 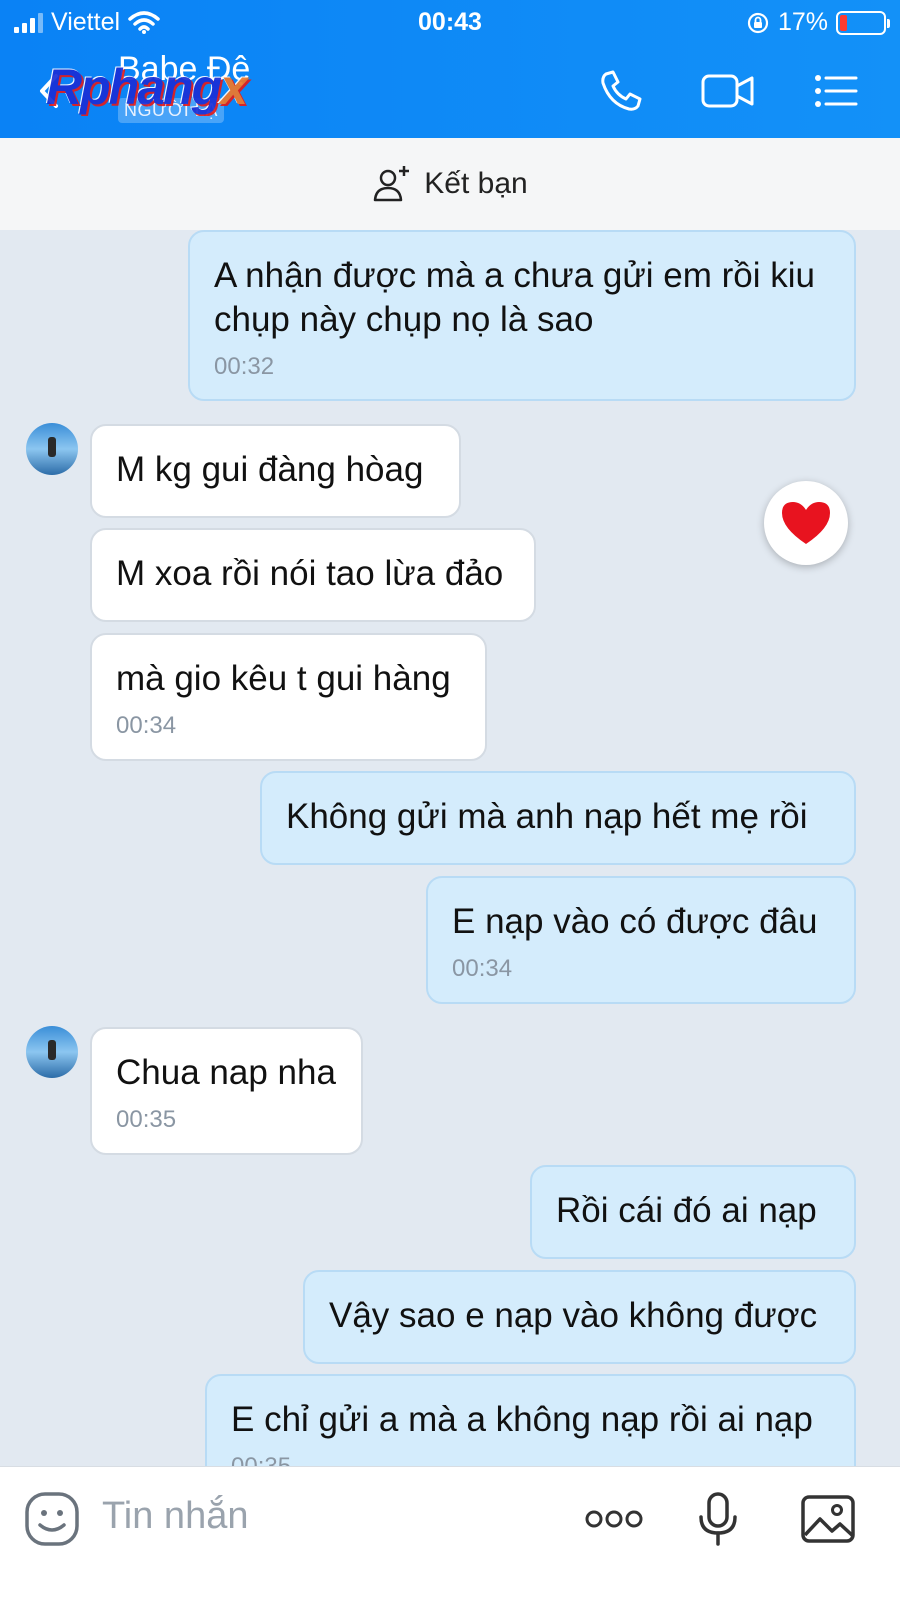 What do you see at coordinates (283, 678) in the screenshot?
I see `message-text: mà gio kêu t gui hàng` at bounding box center [283, 678].